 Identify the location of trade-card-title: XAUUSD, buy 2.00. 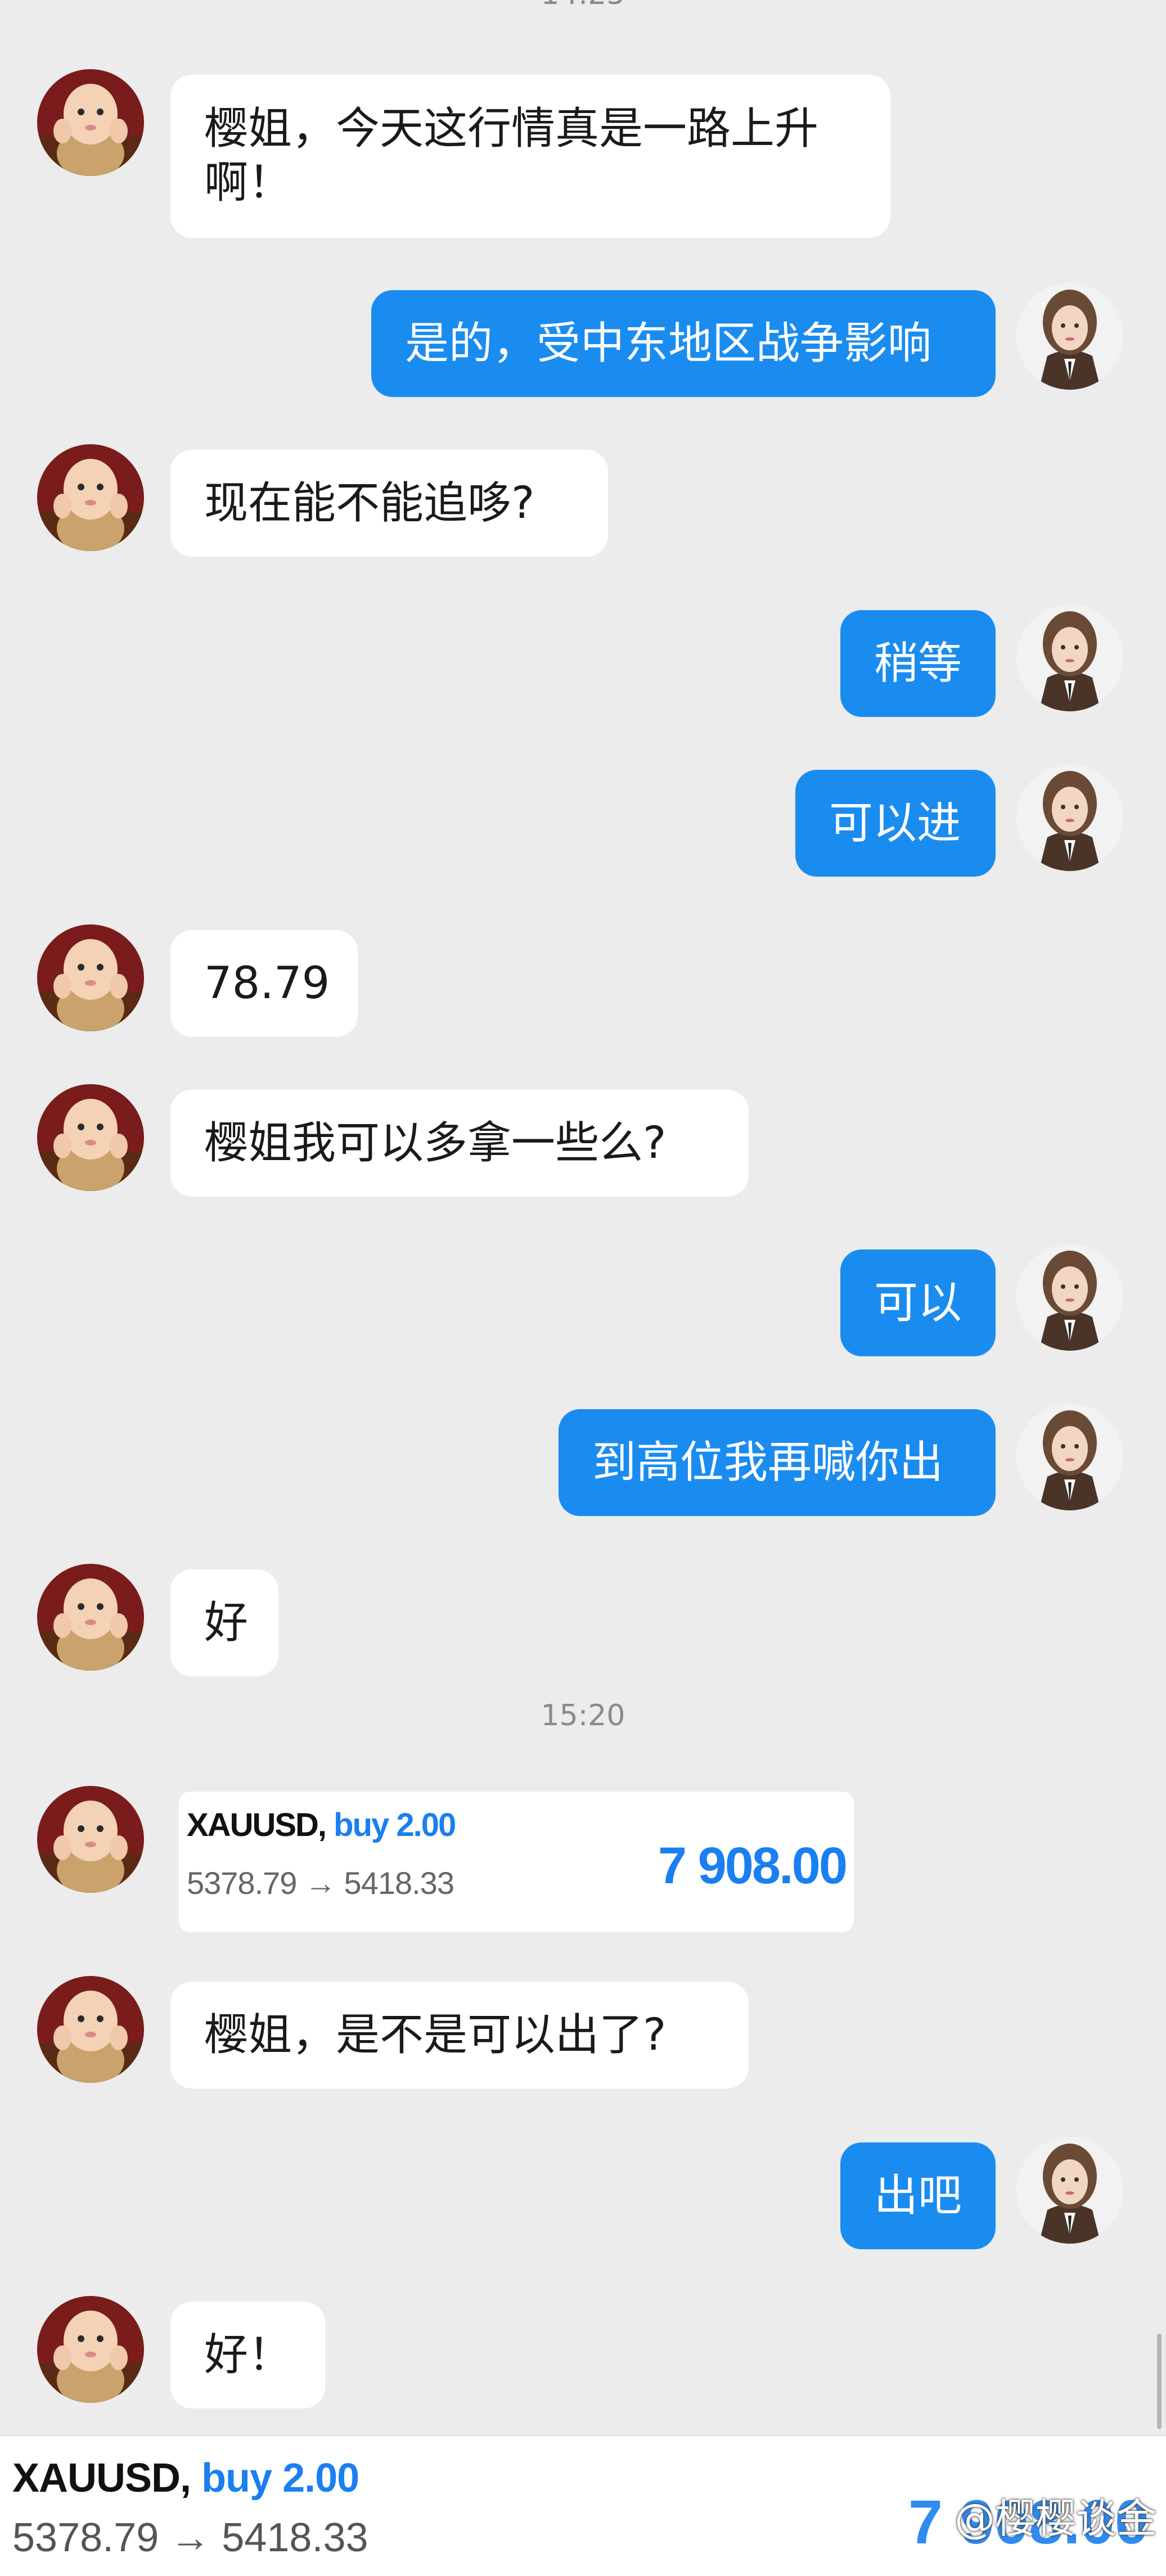
(321, 1825).